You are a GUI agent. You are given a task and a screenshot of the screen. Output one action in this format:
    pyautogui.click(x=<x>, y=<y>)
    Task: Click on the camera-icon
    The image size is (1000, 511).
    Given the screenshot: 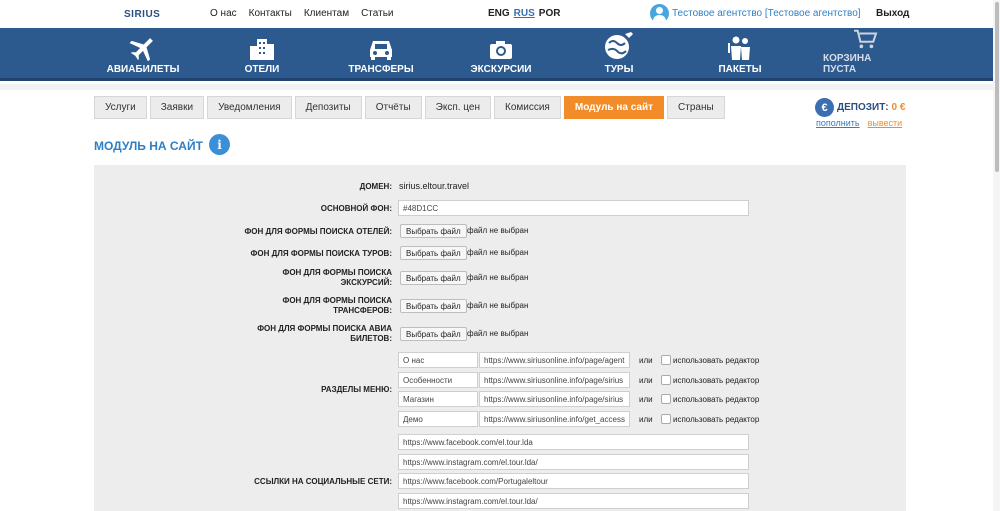 What is the action you would take?
    pyautogui.click(x=501, y=50)
    